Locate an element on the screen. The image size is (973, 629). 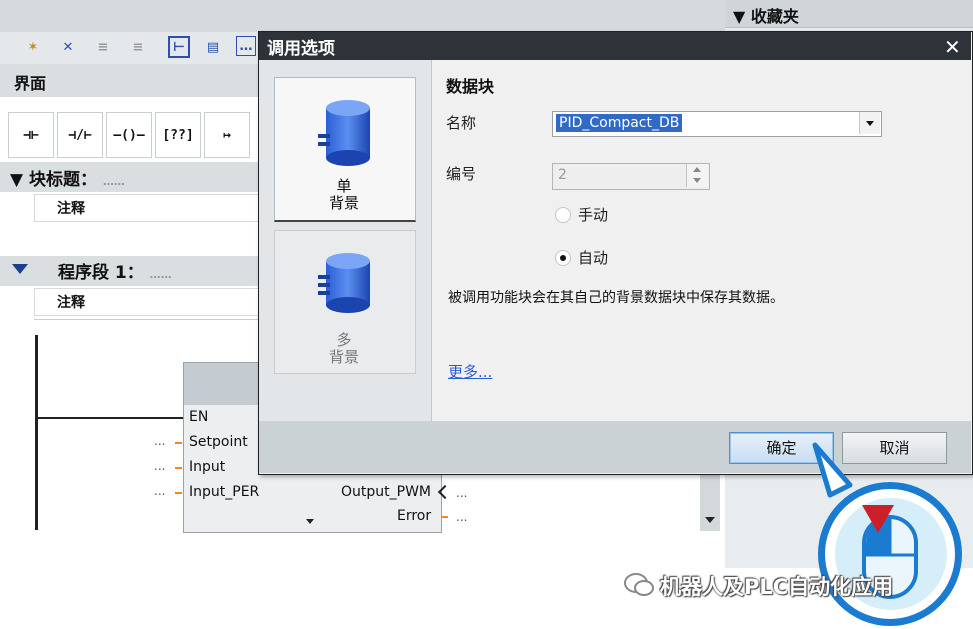
interface-label: 界面 is located at coordinates (30, 82).